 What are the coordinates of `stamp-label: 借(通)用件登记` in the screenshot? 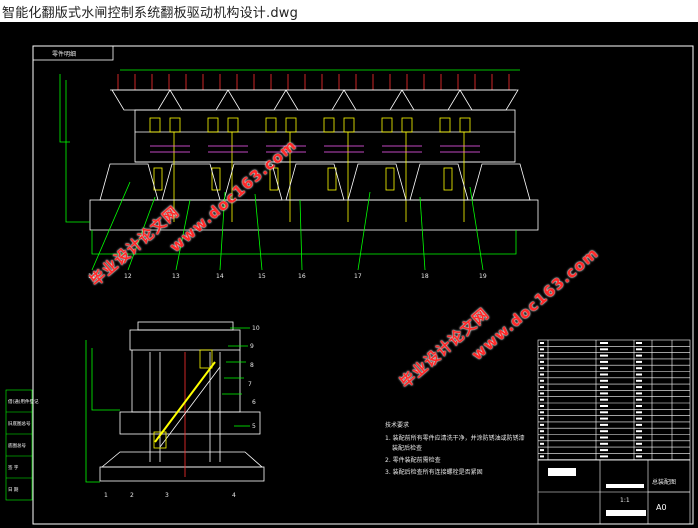 It's located at (23, 401).